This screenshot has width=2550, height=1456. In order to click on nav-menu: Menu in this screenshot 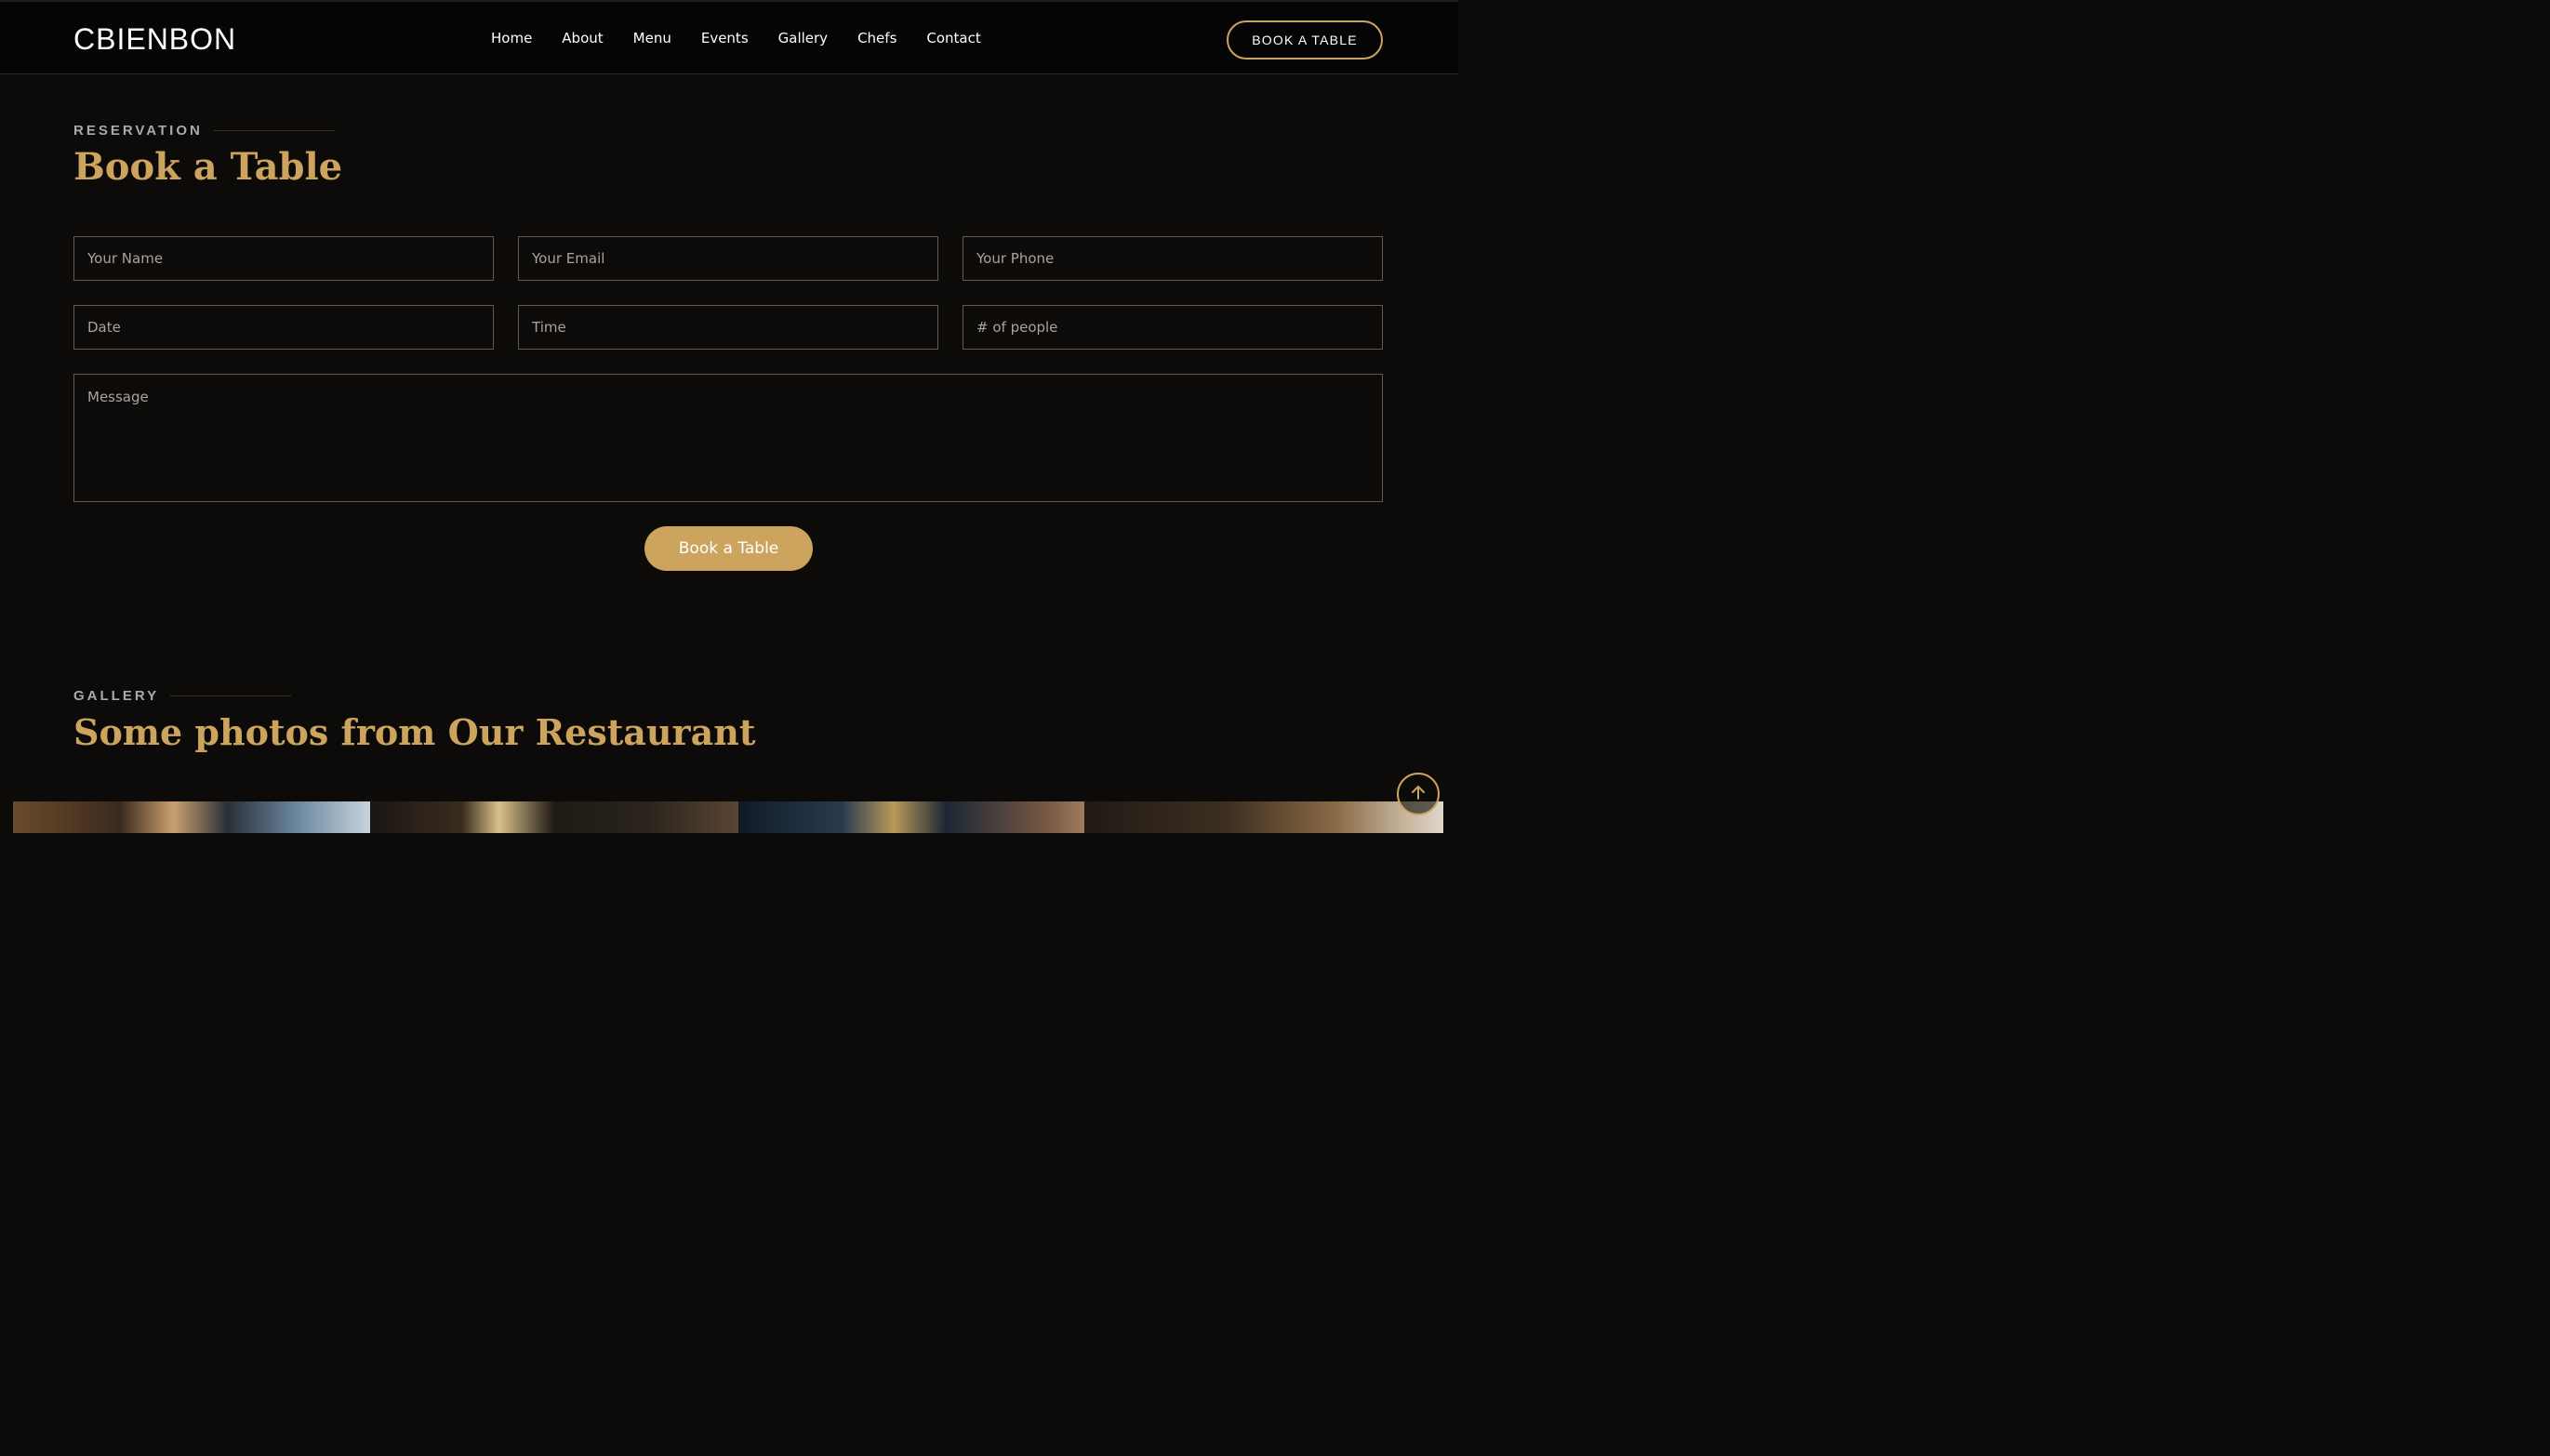, I will do `click(652, 38)`.